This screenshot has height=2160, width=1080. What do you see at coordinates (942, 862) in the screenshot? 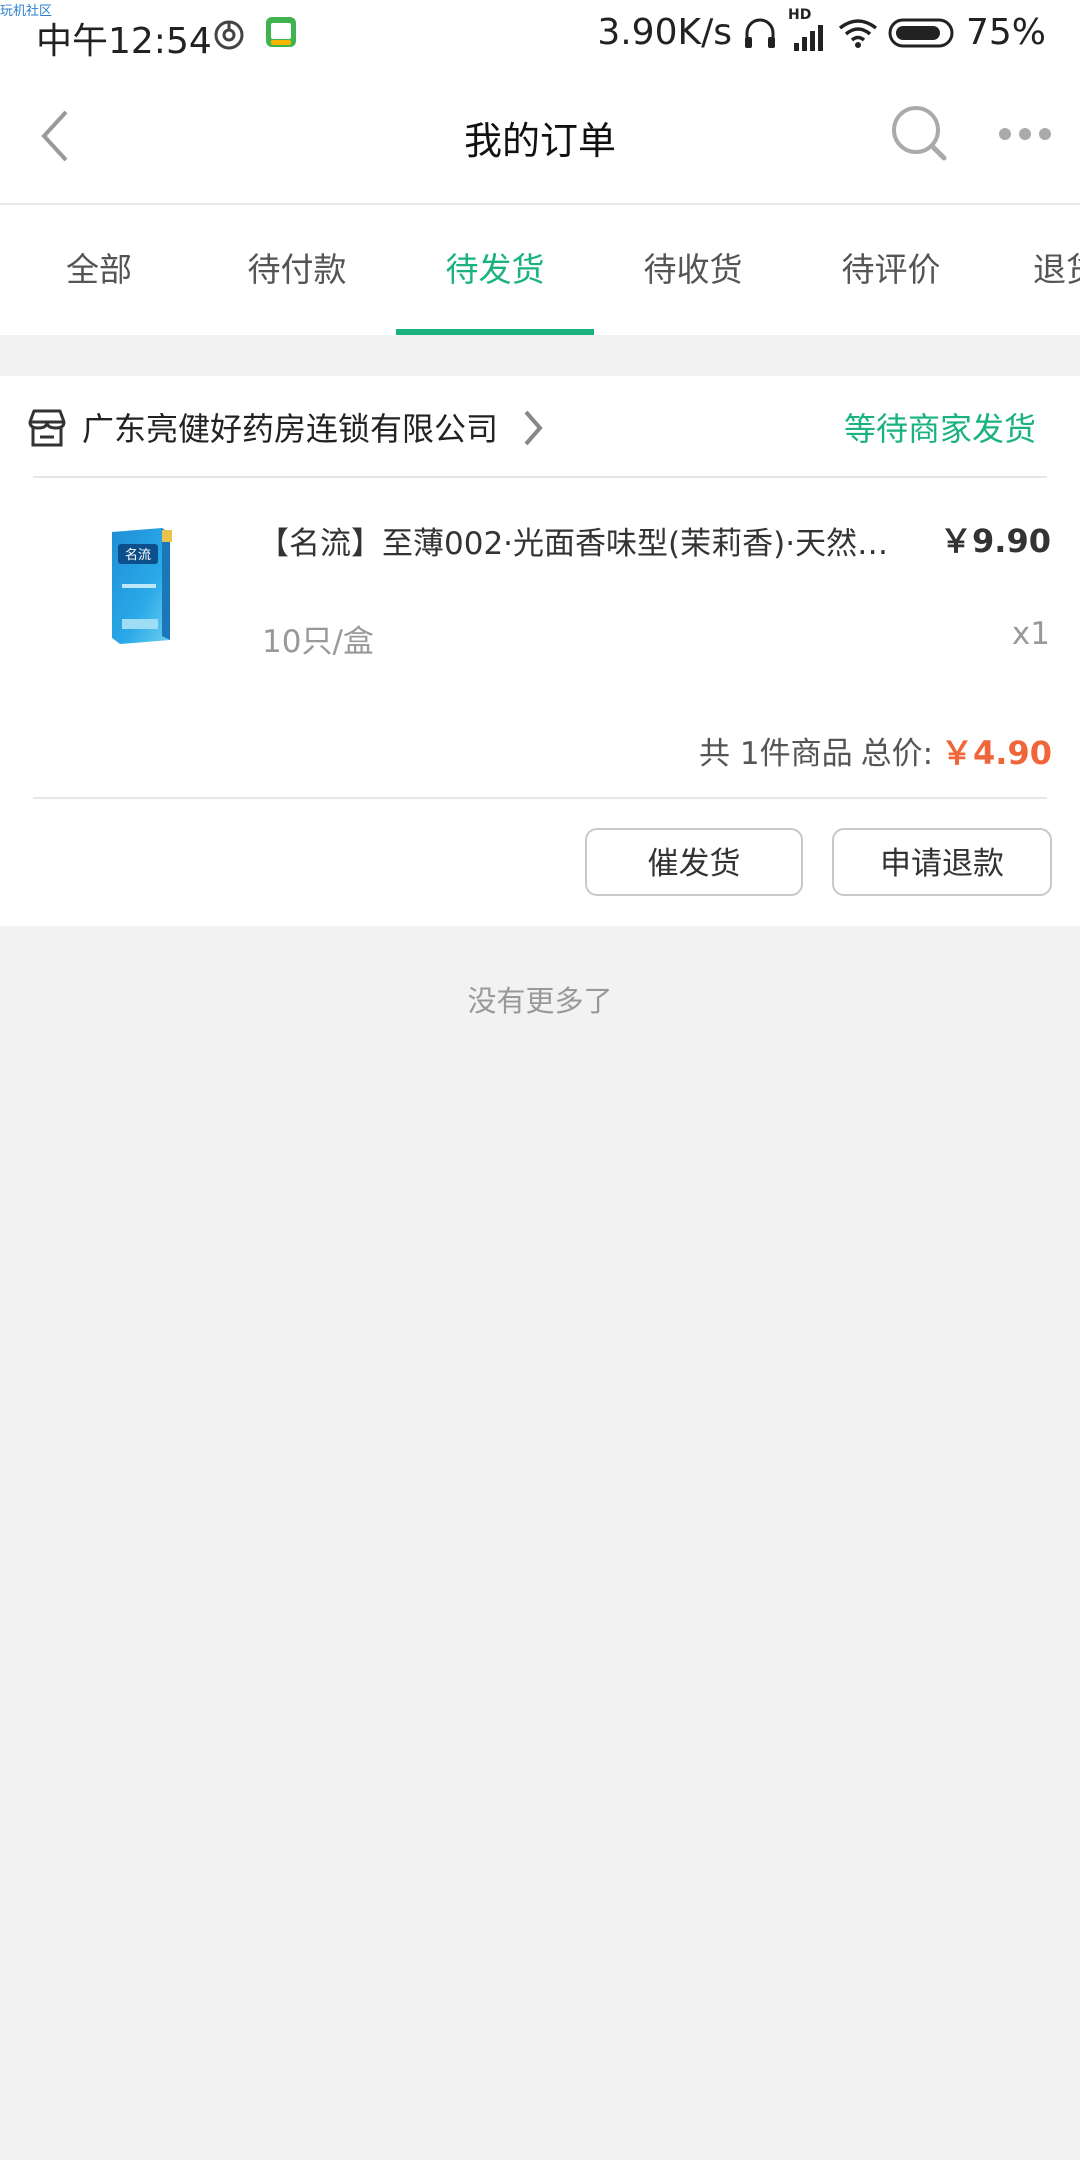
I see `request-refund-button: 申请退款` at bounding box center [942, 862].